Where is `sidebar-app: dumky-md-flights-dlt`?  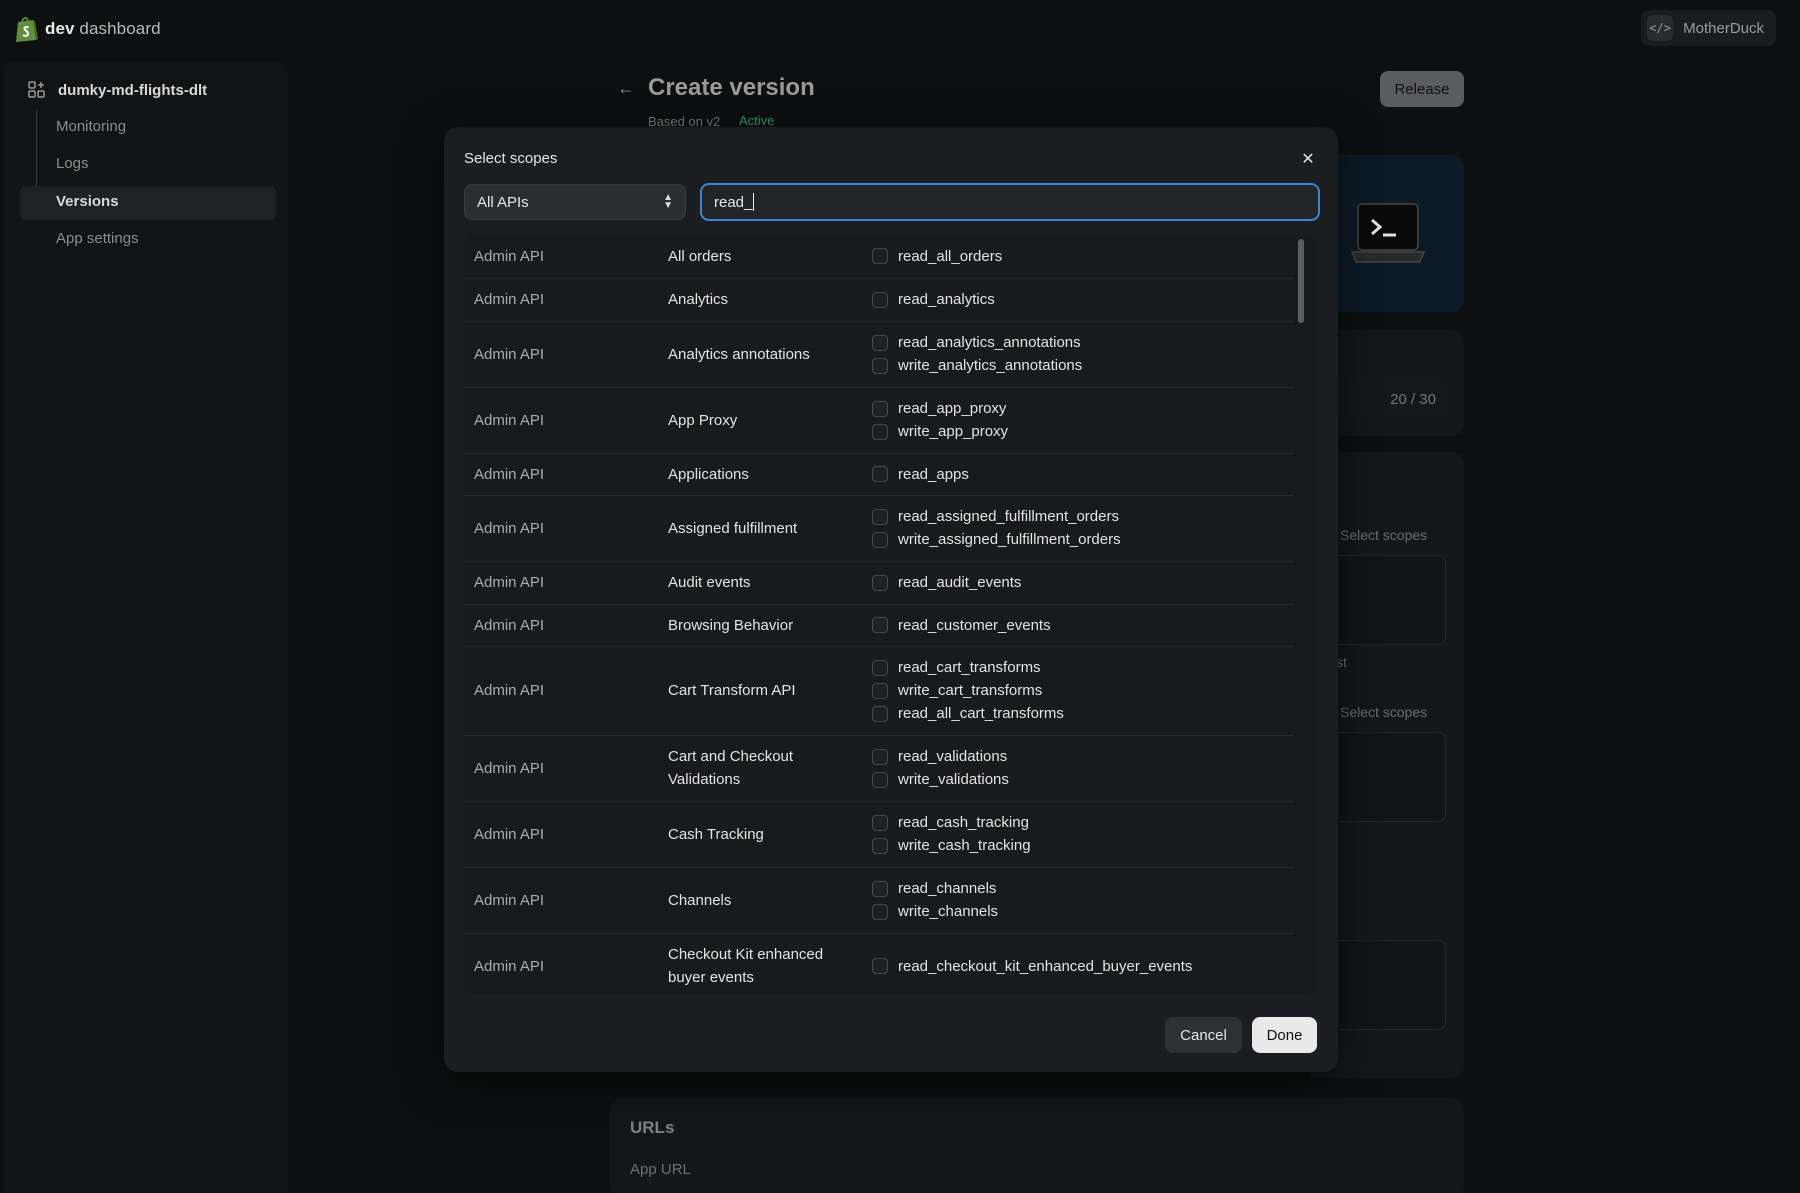 sidebar-app: dumky-md-flights-dlt is located at coordinates (117, 90).